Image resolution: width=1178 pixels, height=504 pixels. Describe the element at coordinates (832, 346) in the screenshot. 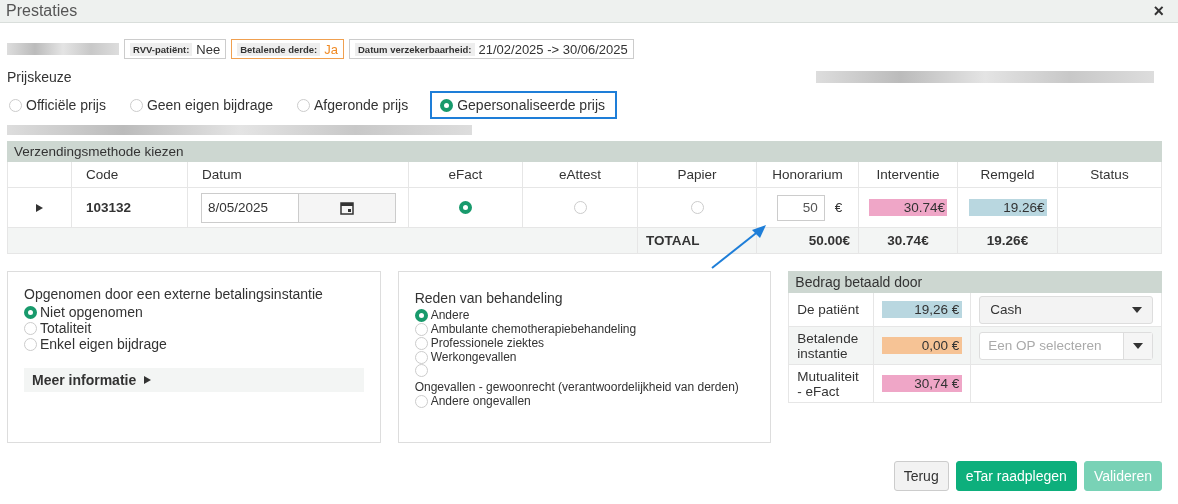

I see `row-label: Betalende instantie` at that location.